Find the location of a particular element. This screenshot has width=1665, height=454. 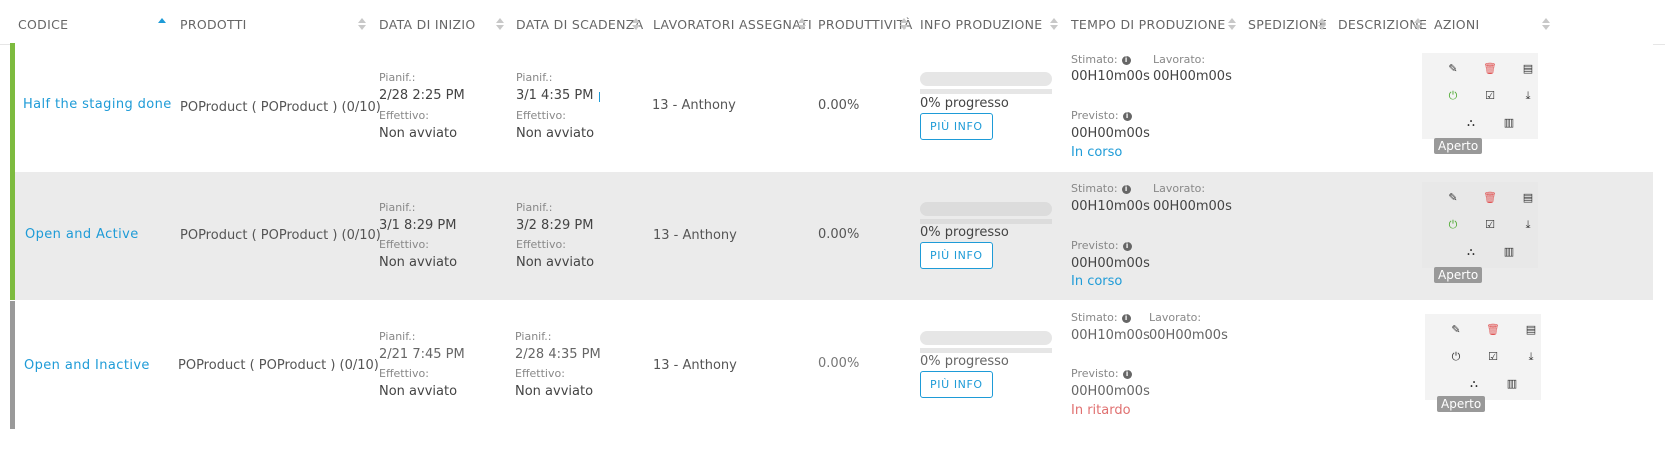

due-actual-value: Non avviato is located at coordinates (555, 262).